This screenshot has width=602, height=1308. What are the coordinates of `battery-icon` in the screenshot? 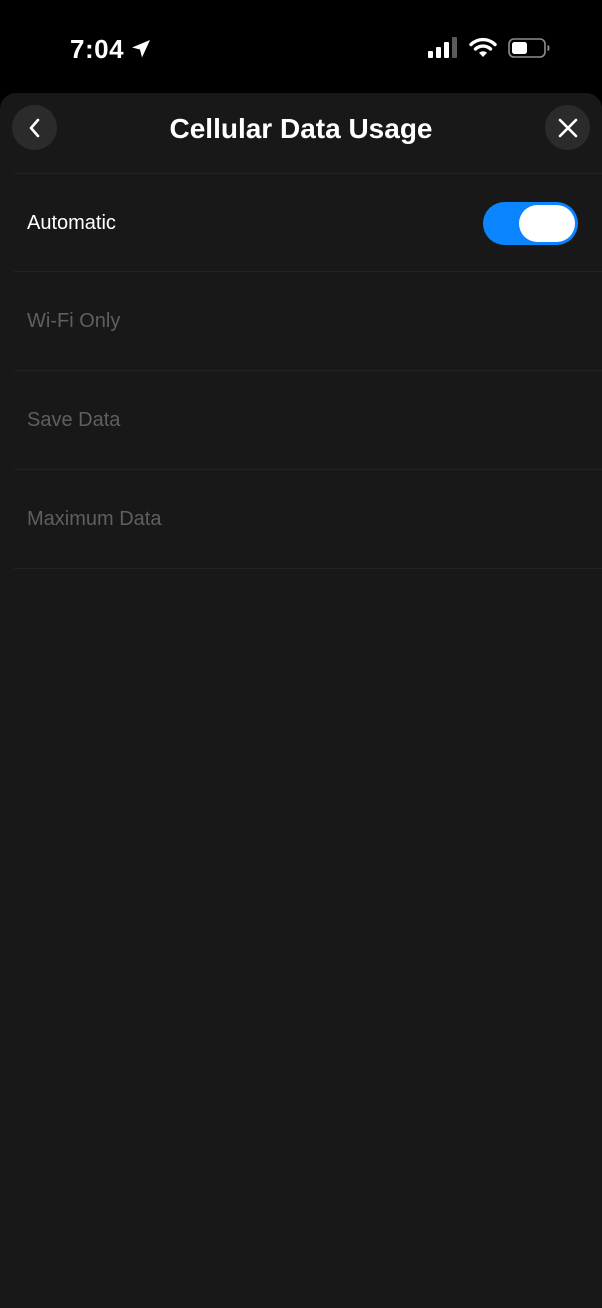 It's located at (529, 48).